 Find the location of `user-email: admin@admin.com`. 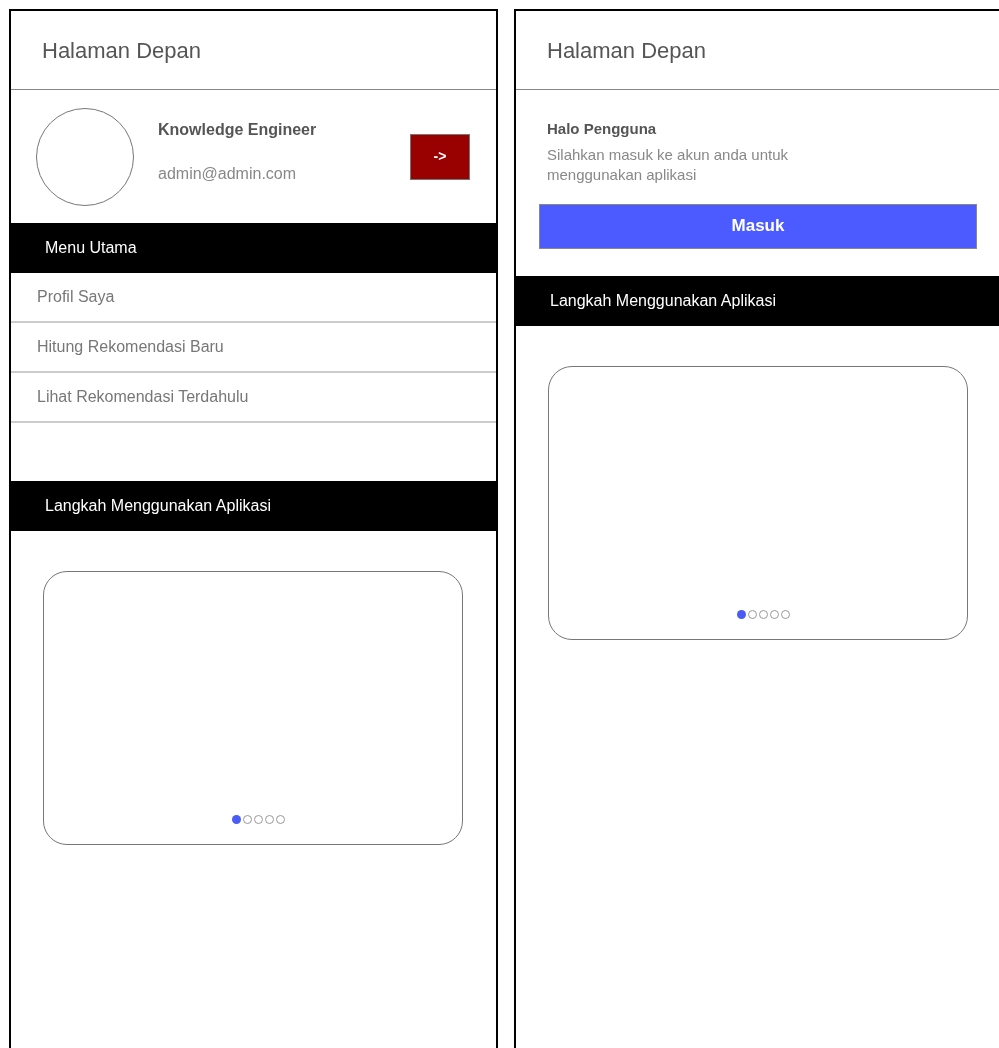

user-email: admin@admin.com is located at coordinates (228, 173).